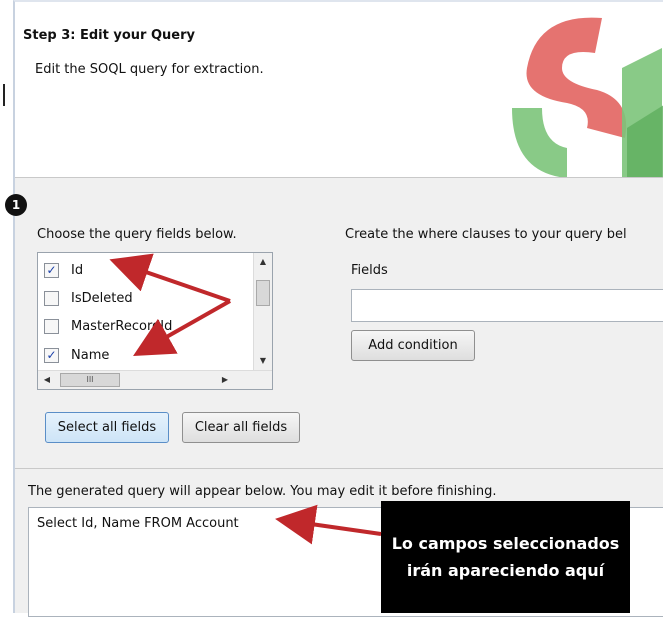 Image resolution: width=663 pixels, height=617 pixels. I want to click on field-item-isdeleted: IsDeleted, so click(88, 298).